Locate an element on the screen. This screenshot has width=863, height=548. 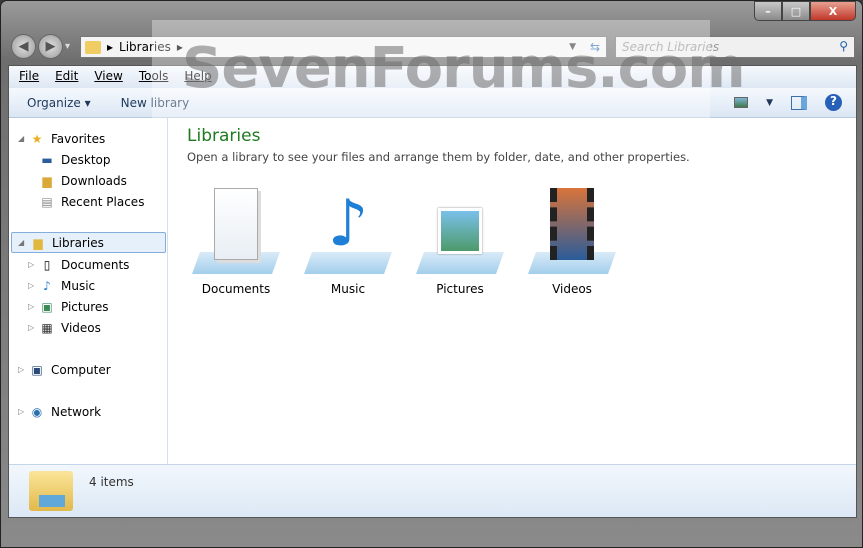
preview-pane-icon is located at coordinates (799, 102).